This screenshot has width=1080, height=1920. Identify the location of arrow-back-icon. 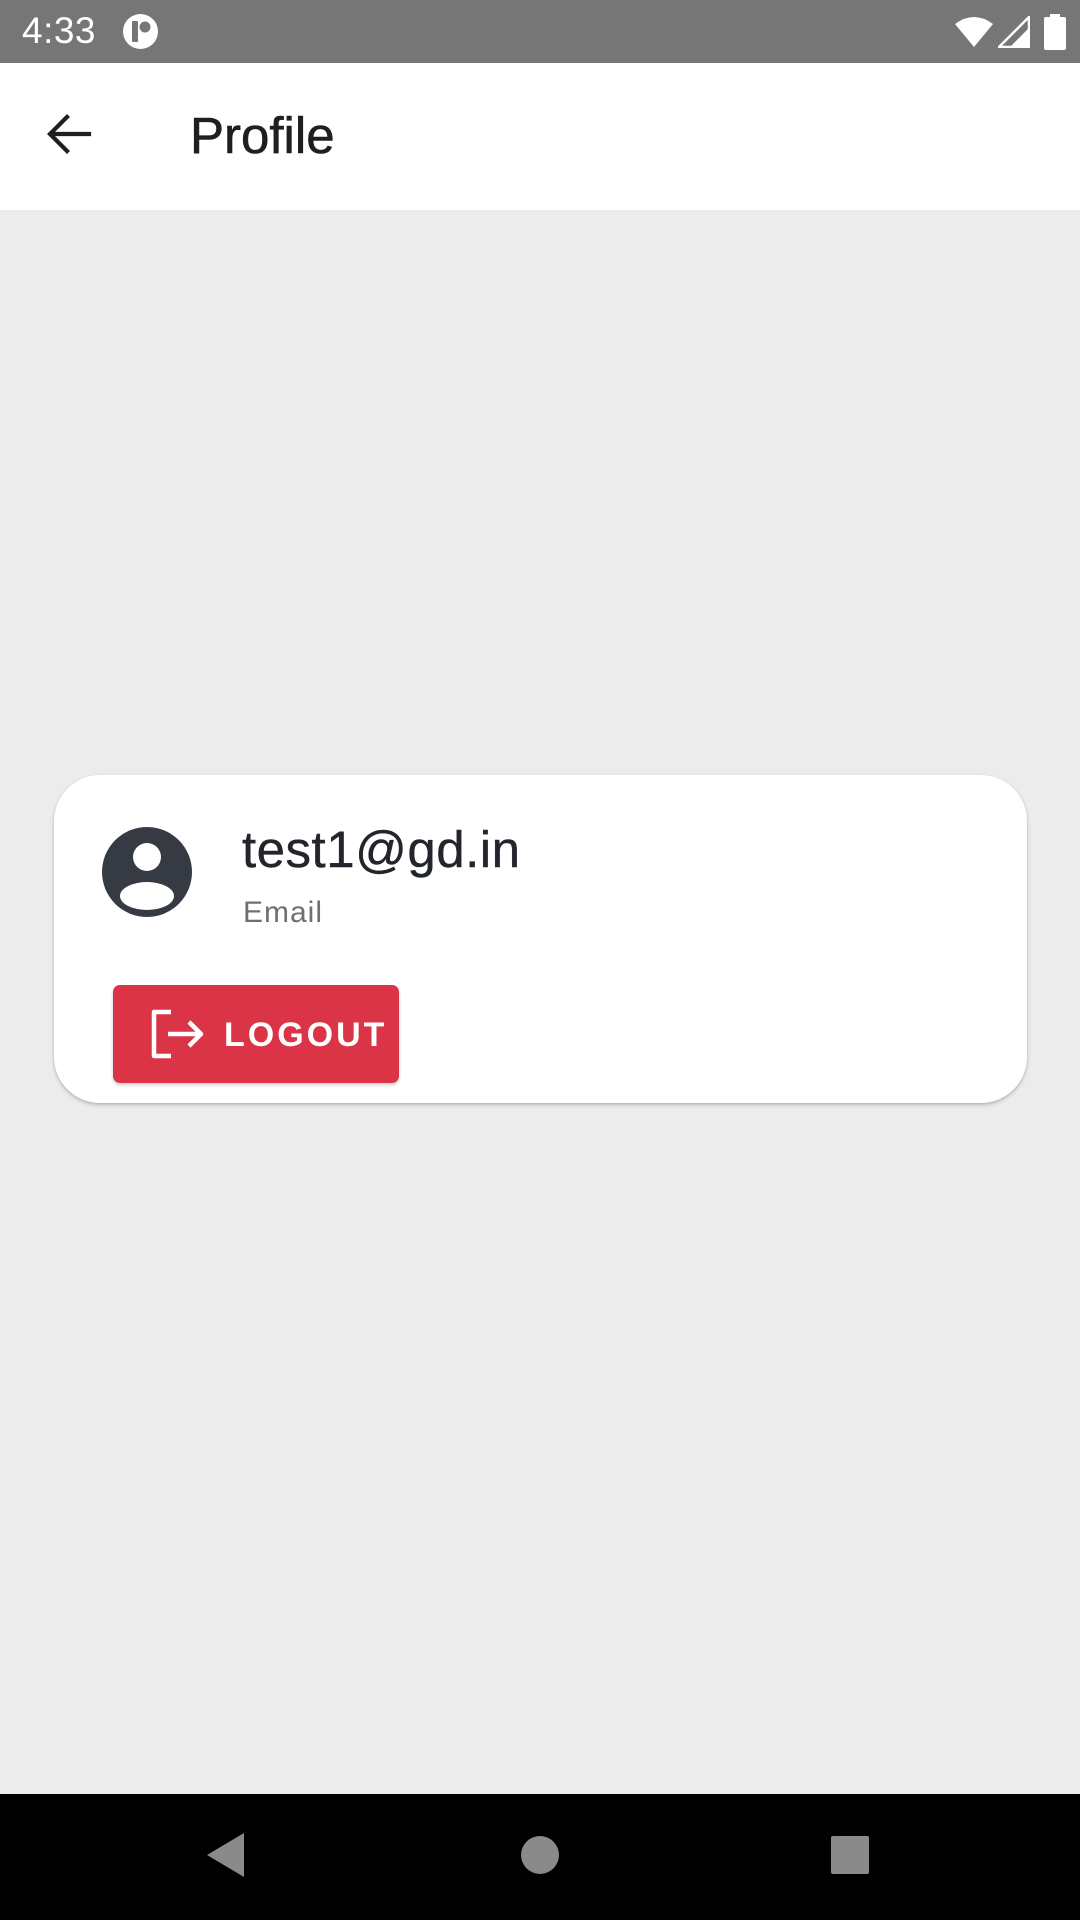
(69, 136).